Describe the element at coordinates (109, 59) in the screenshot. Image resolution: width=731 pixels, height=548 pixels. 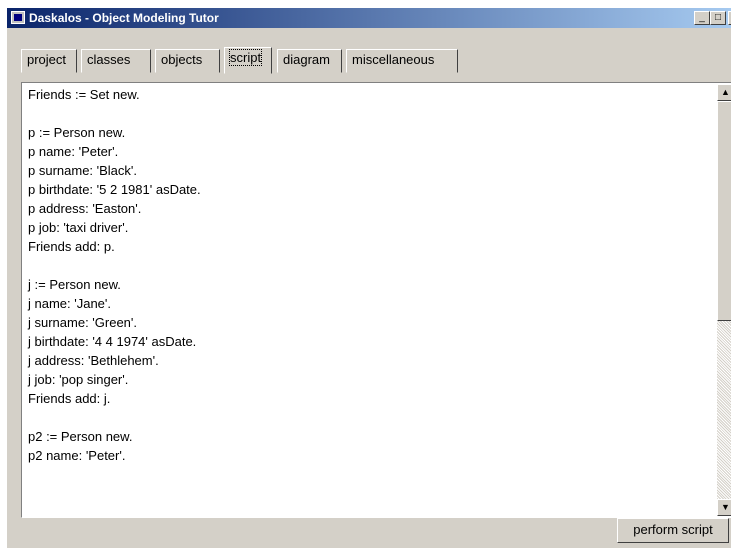
I see `tab-label: classes` at that location.